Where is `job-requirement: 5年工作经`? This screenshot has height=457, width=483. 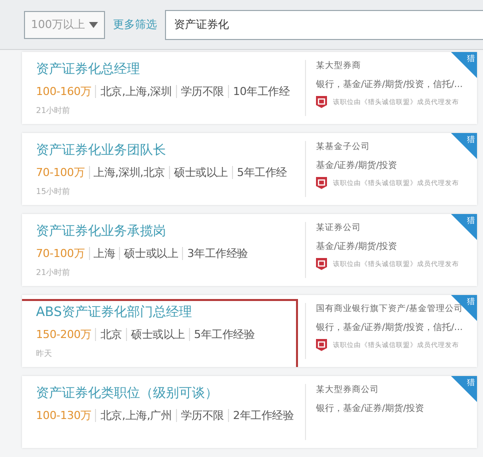 job-requirement: 5年工作经 is located at coordinates (261, 172).